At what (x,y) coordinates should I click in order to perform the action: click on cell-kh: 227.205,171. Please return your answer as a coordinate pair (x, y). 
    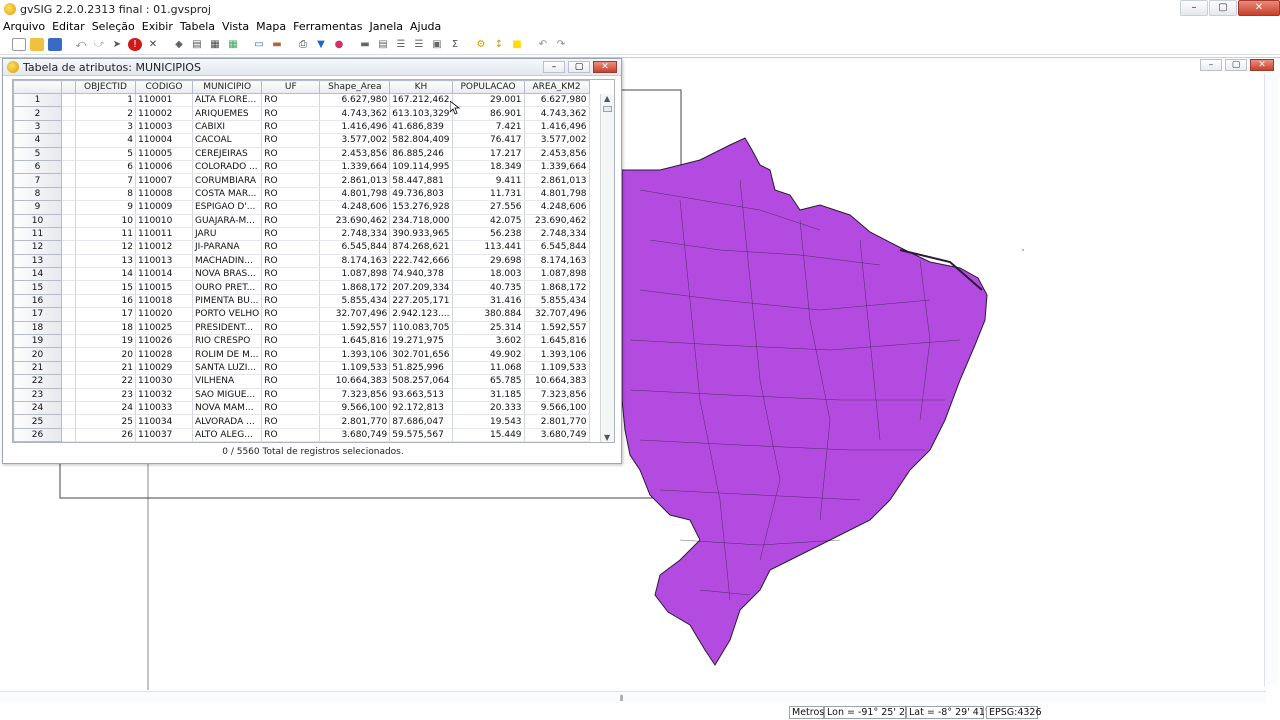
    Looking at the image, I should click on (421, 301).